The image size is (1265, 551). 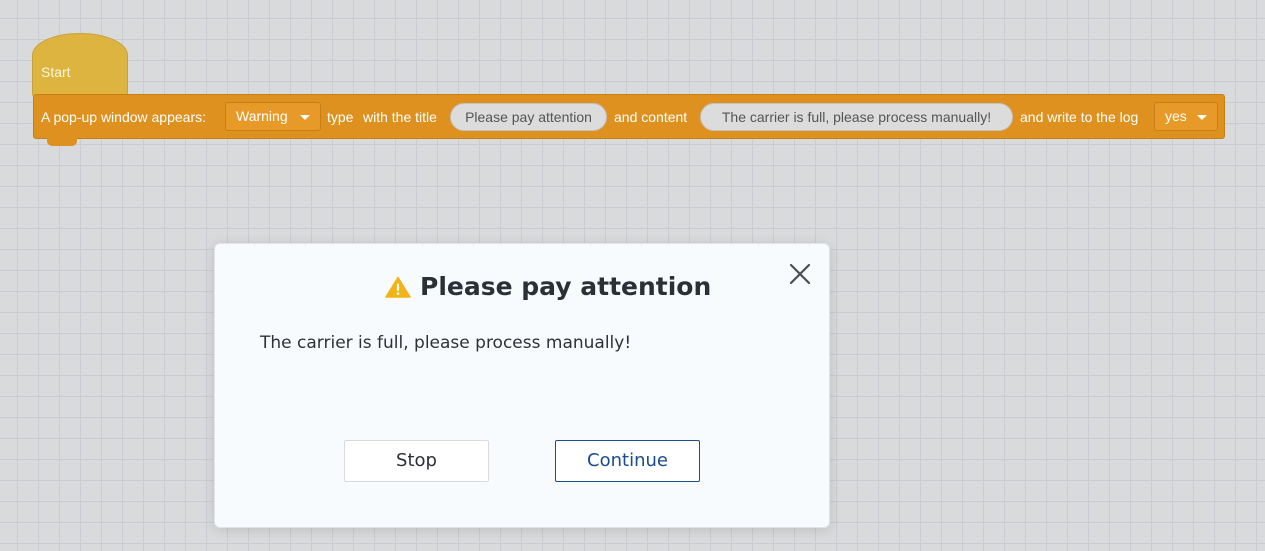 I want to click on title-input: Please pay attention, so click(x=528, y=117).